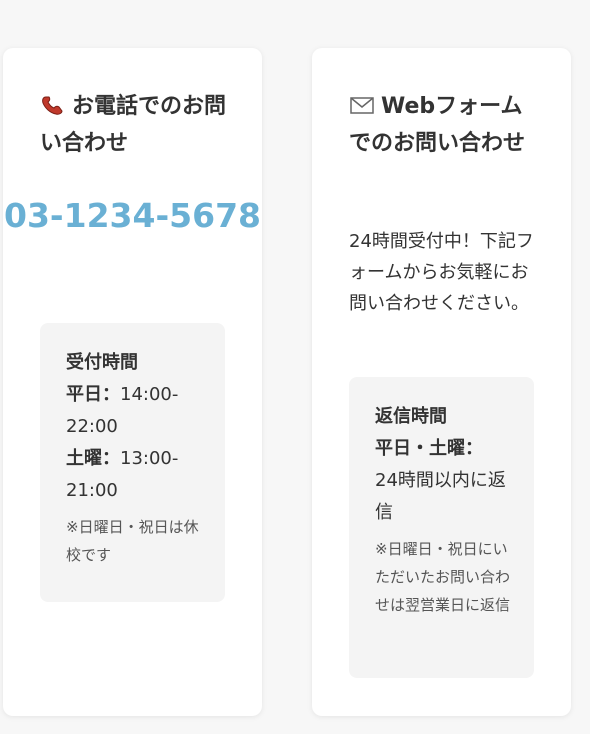 The width and height of the screenshot is (590, 734). I want to click on mail-icon, so click(362, 105).